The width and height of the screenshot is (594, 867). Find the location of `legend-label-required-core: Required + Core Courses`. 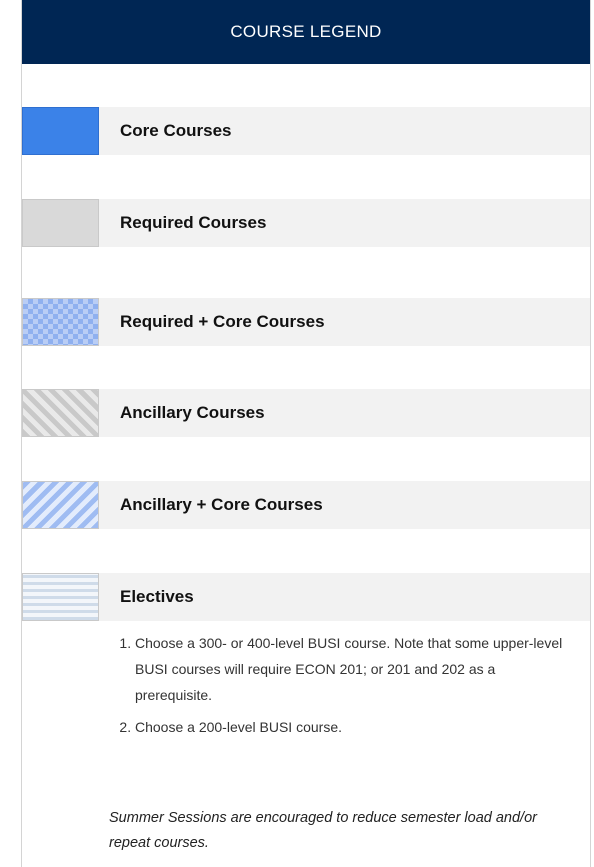

legend-label-required-core: Required + Core Courses is located at coordinates (344, 322).